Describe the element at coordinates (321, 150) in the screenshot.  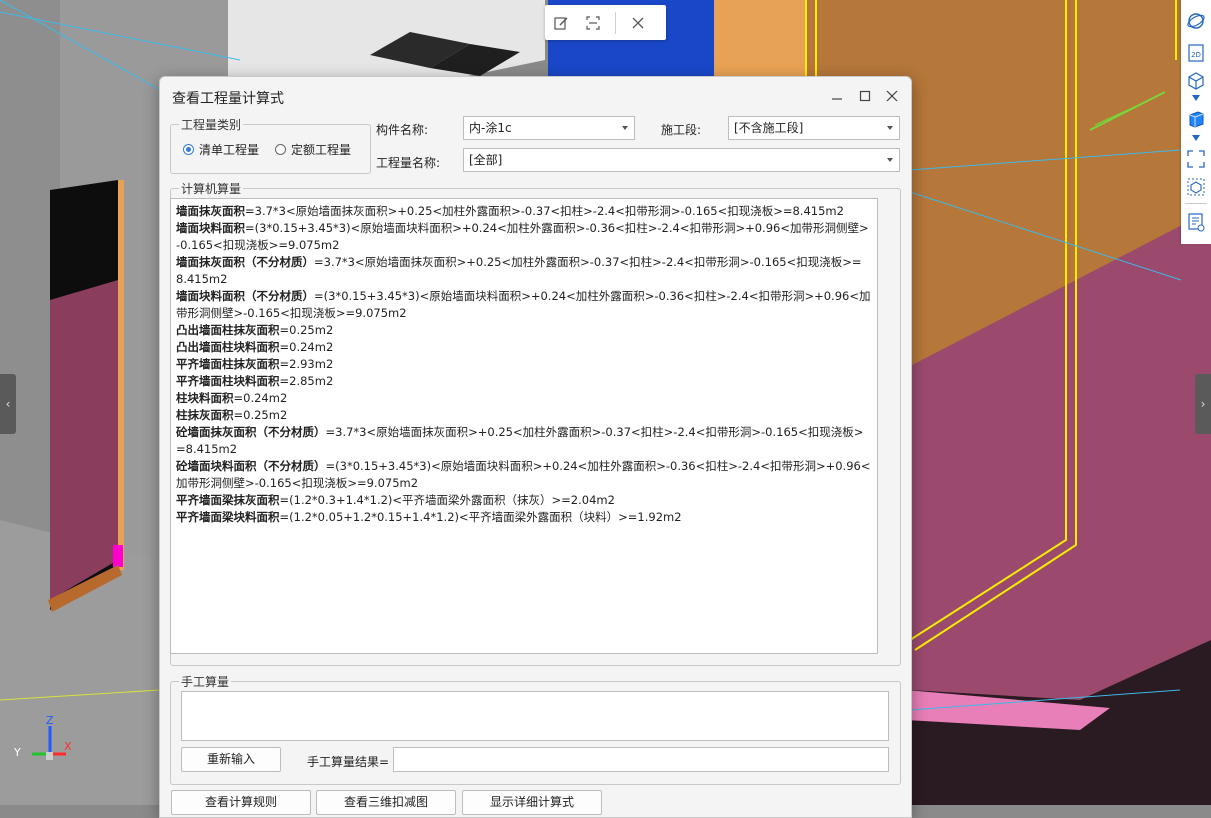
I see `radio-label: 定额工程量` at that location.